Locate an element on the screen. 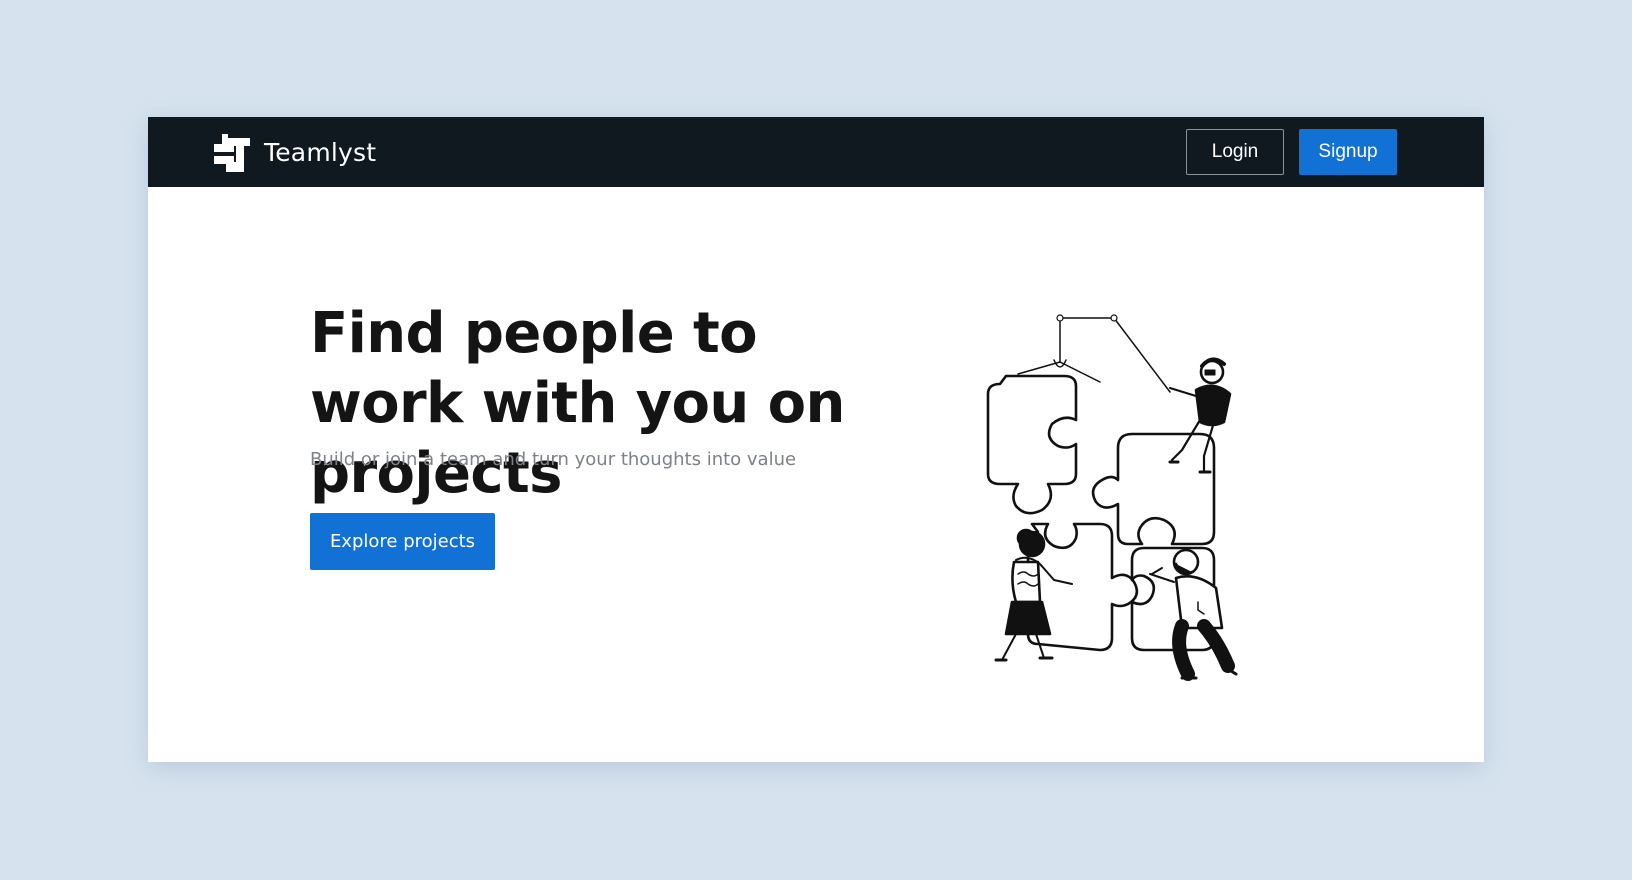  brand-name: Teamlyst is located at coordinates (320, 152).